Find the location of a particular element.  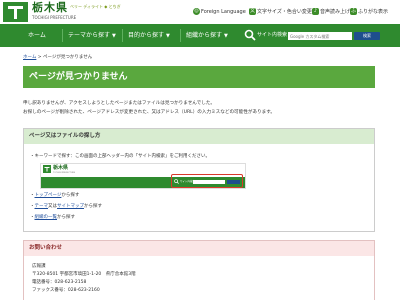

furigana-icon: ふ is located at coordinates (353, 11).